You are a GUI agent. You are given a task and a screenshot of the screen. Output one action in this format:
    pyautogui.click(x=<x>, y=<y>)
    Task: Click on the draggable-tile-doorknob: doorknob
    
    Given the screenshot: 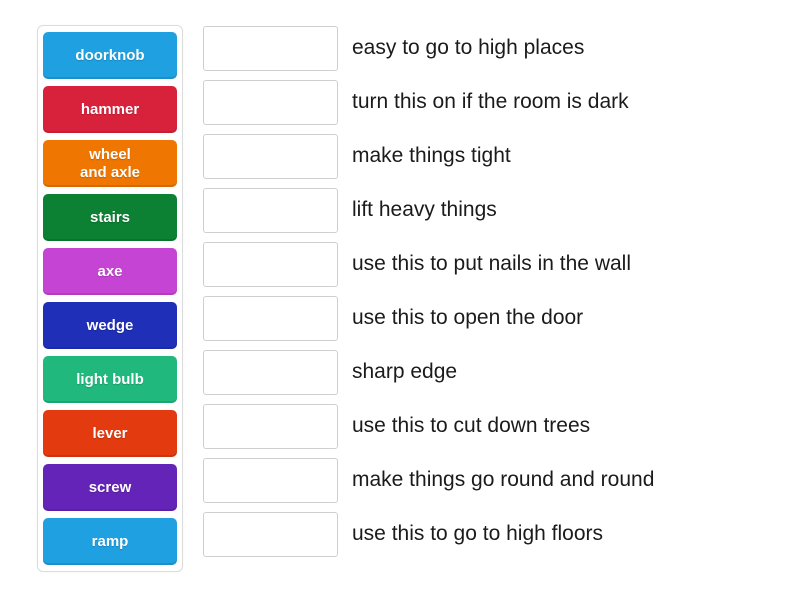 What is the action you would take?
    pyautogui.click(x=110, y=55)
    